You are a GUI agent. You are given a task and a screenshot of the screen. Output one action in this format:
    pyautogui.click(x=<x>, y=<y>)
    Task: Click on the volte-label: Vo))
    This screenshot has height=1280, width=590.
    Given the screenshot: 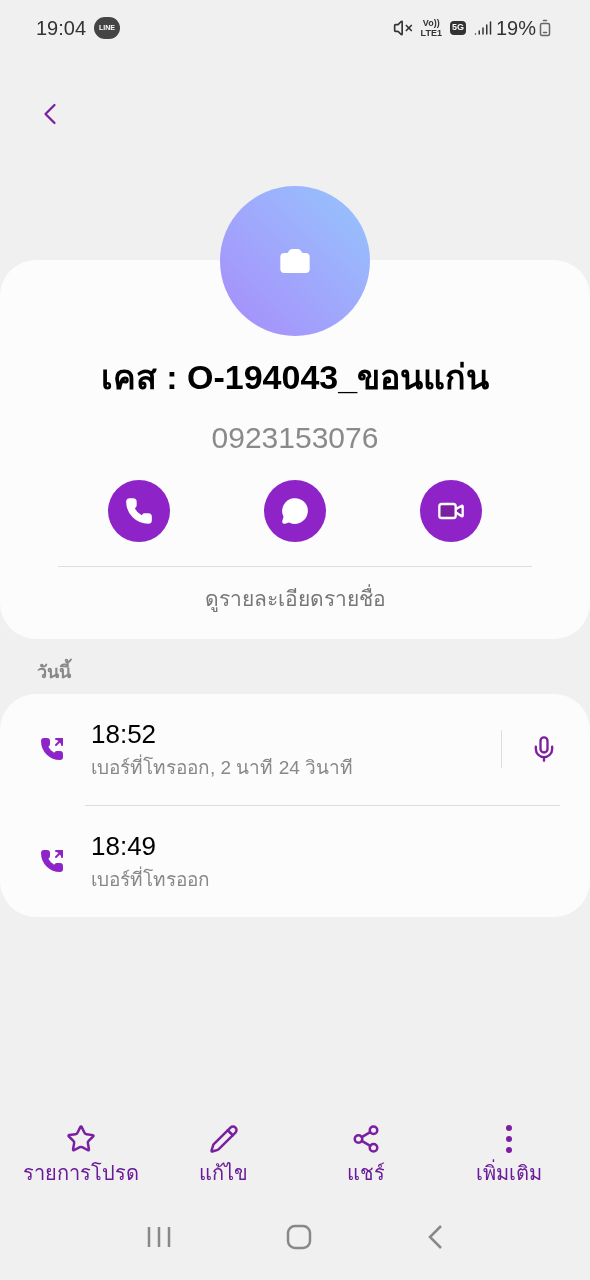 What is the action you would take?
    pyautogui.click(x=431, y=23)
    